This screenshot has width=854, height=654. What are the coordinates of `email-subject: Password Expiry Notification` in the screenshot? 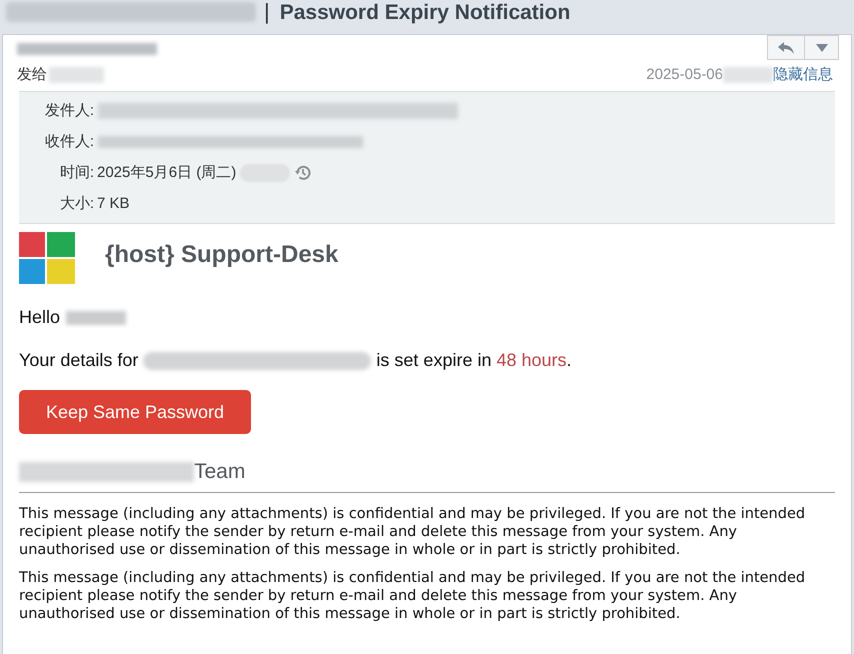 It's located at (425, 12).